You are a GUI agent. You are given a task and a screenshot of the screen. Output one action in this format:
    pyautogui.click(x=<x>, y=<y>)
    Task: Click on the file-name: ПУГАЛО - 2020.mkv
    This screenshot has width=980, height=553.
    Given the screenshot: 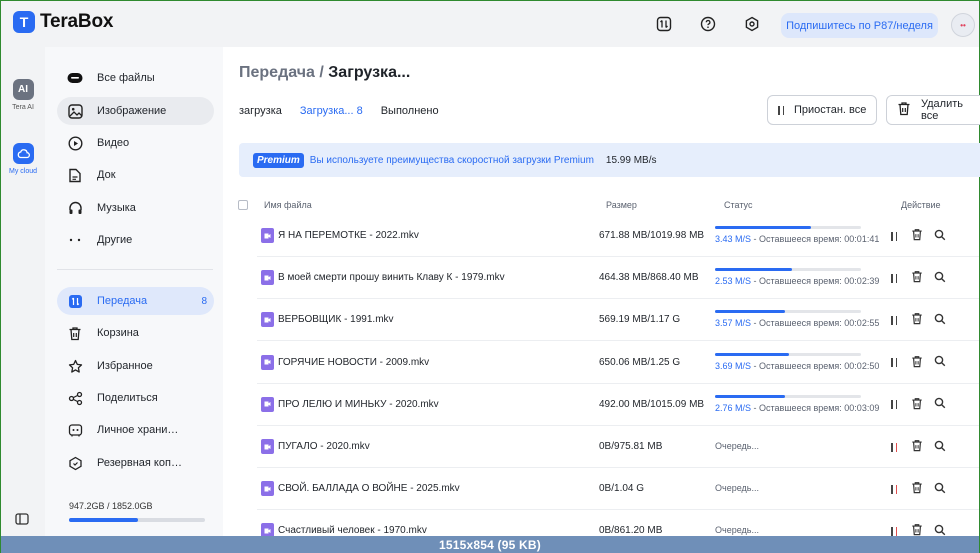 What is the action you would take?
    pyautogui.click(x=324, y=446)
    